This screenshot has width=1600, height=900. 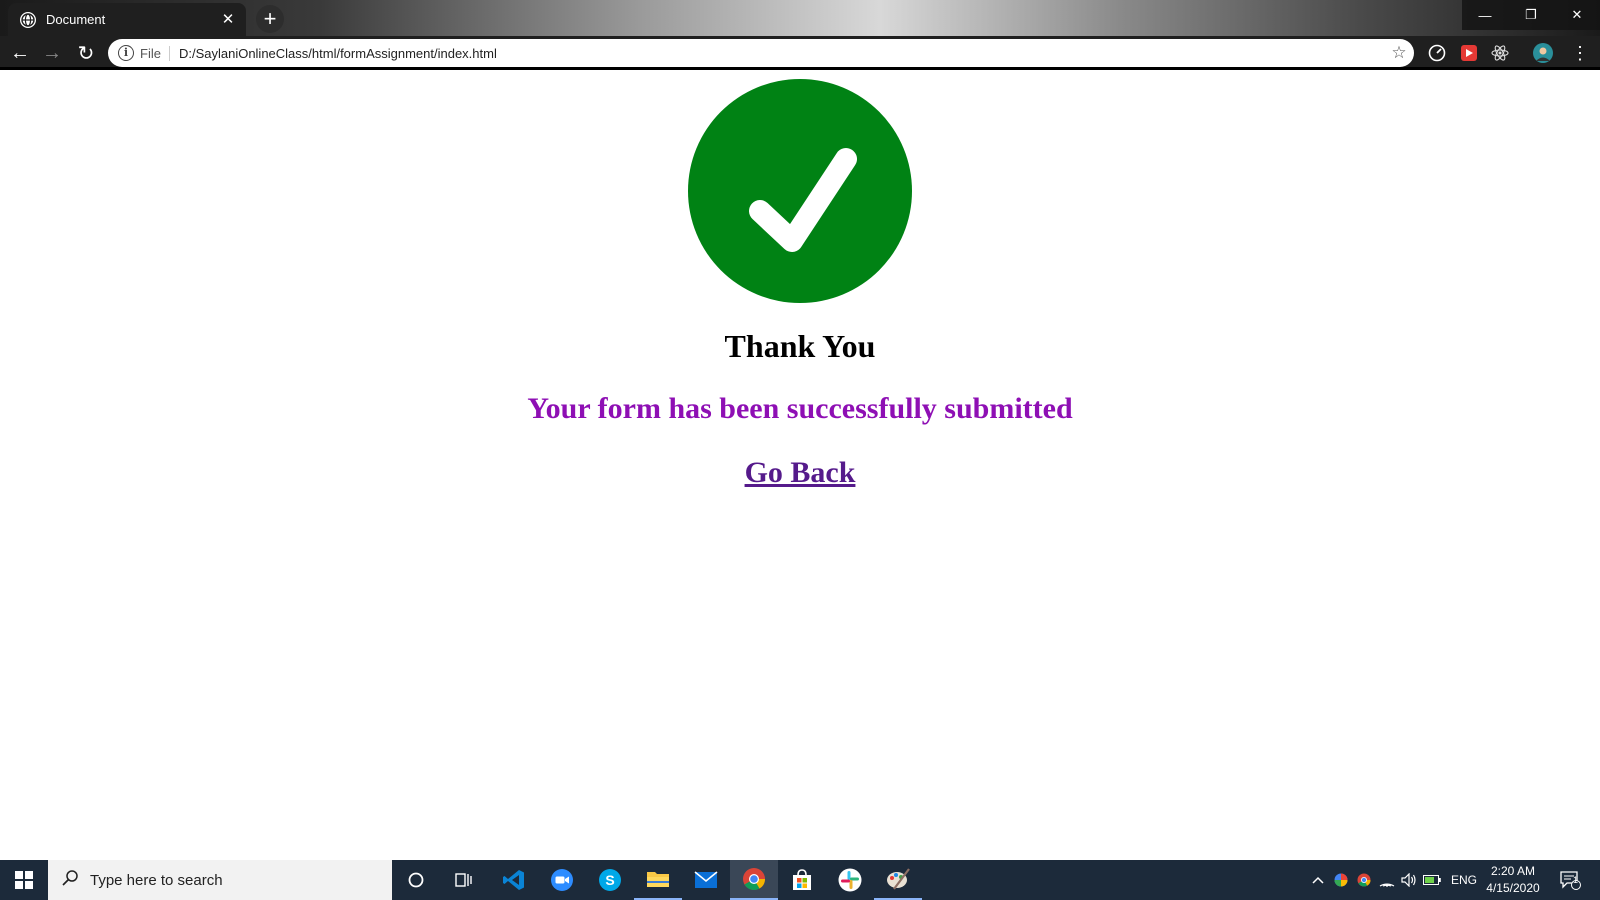 I want to click on show-hidden-icons-icon, so click(x=1318, y=880).